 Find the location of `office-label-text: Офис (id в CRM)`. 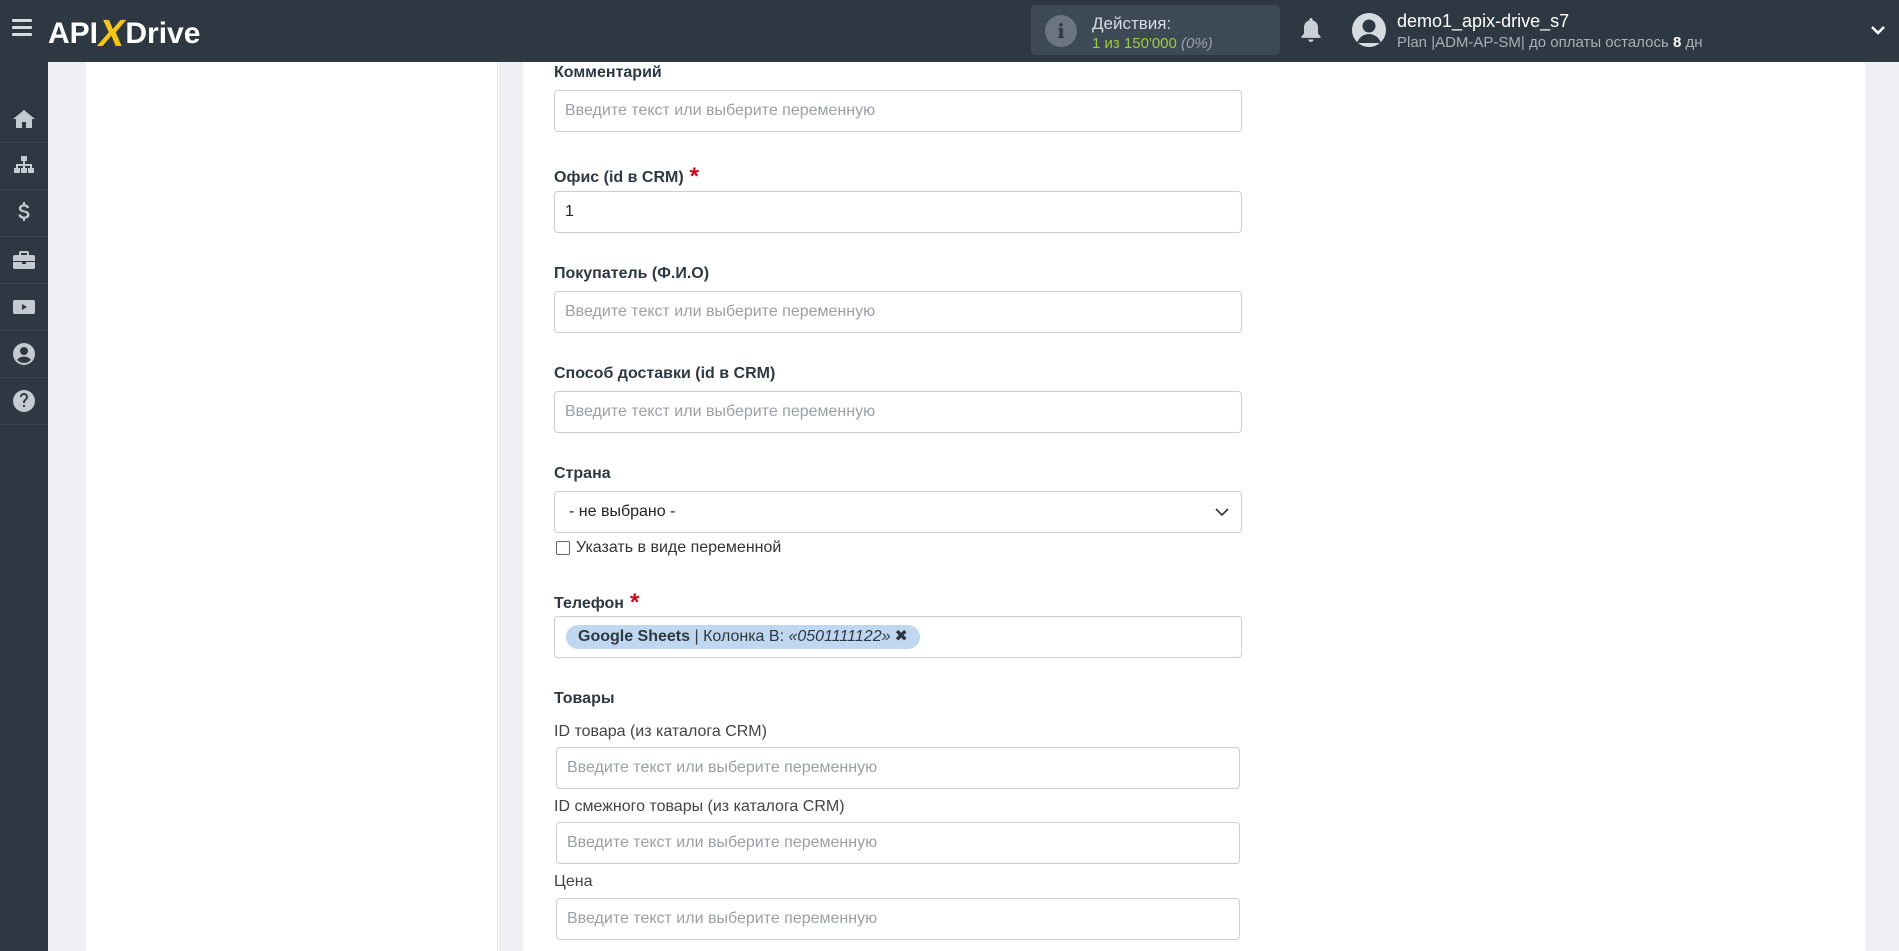

office-label-text: Офис (id в CRM) is located at coordinates (619, 177).